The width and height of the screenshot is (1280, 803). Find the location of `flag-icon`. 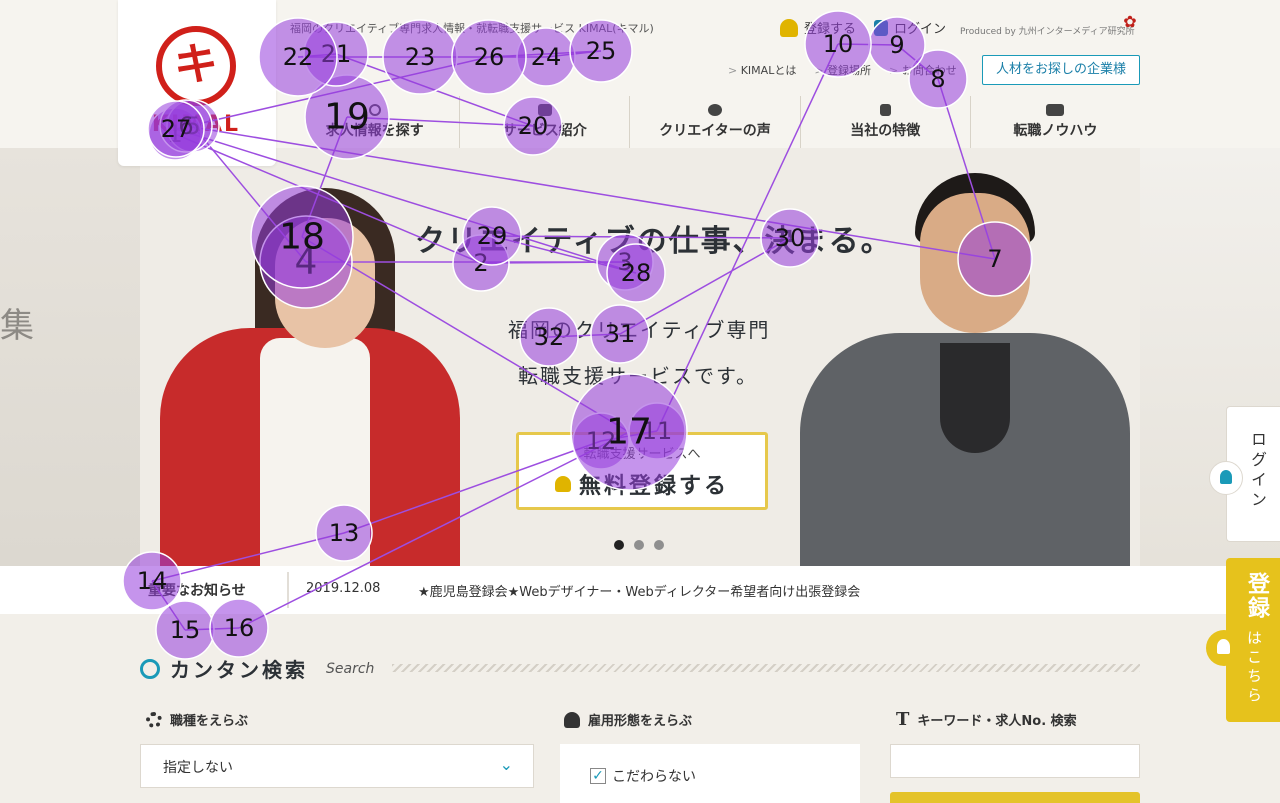

flag-icon is located at coordinates (544, 110).